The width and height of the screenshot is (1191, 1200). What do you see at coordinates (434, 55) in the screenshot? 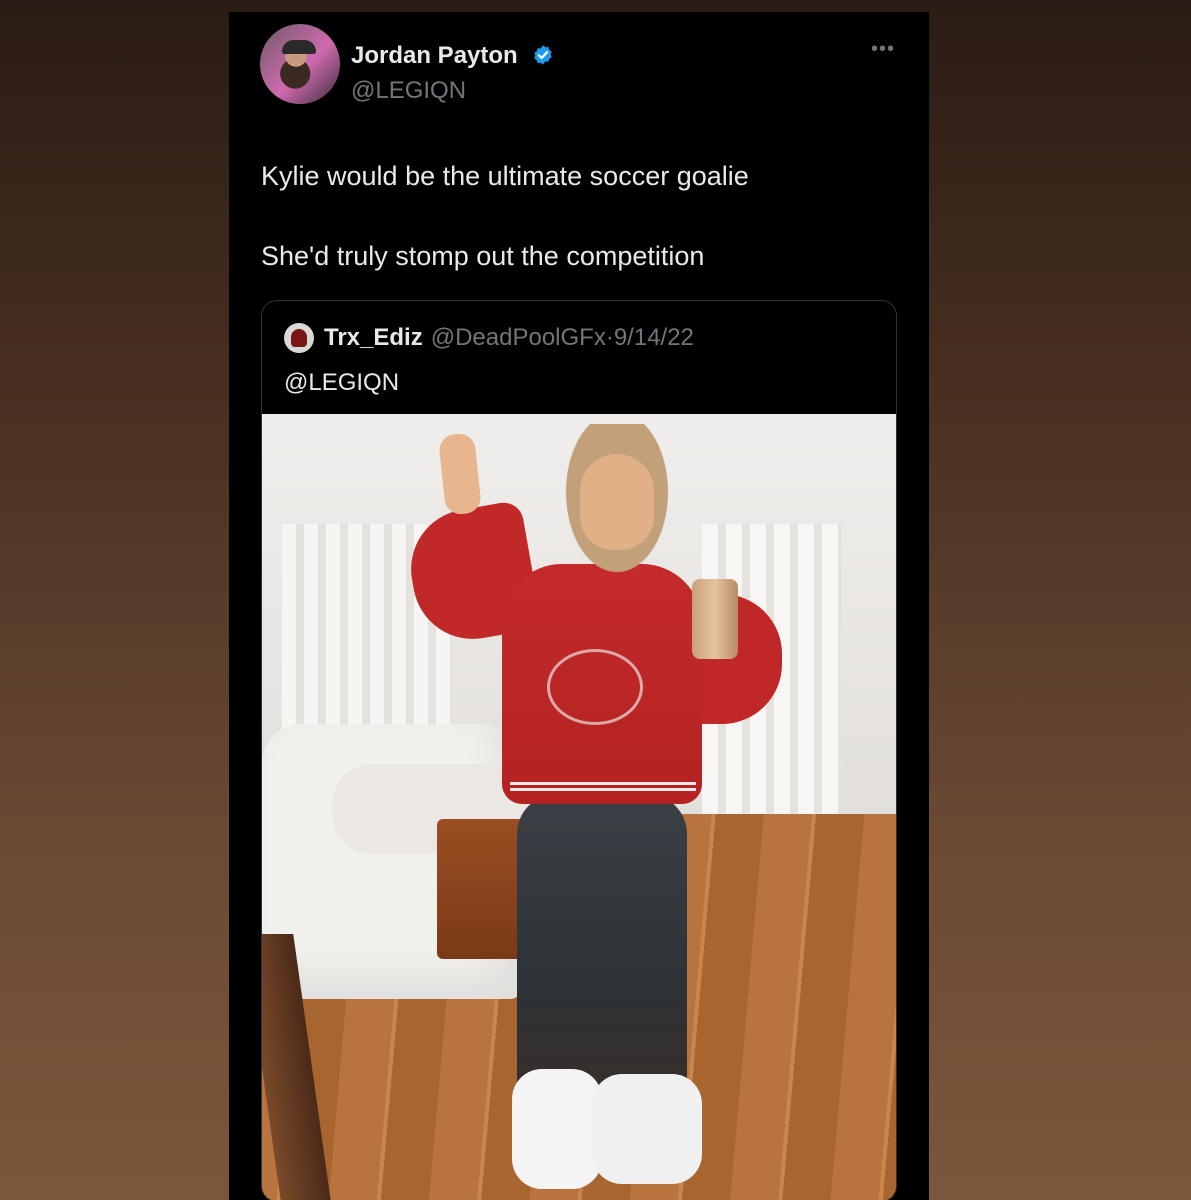
I see `author-display-name: Jordan Payton` at bounding box center [434, 55].